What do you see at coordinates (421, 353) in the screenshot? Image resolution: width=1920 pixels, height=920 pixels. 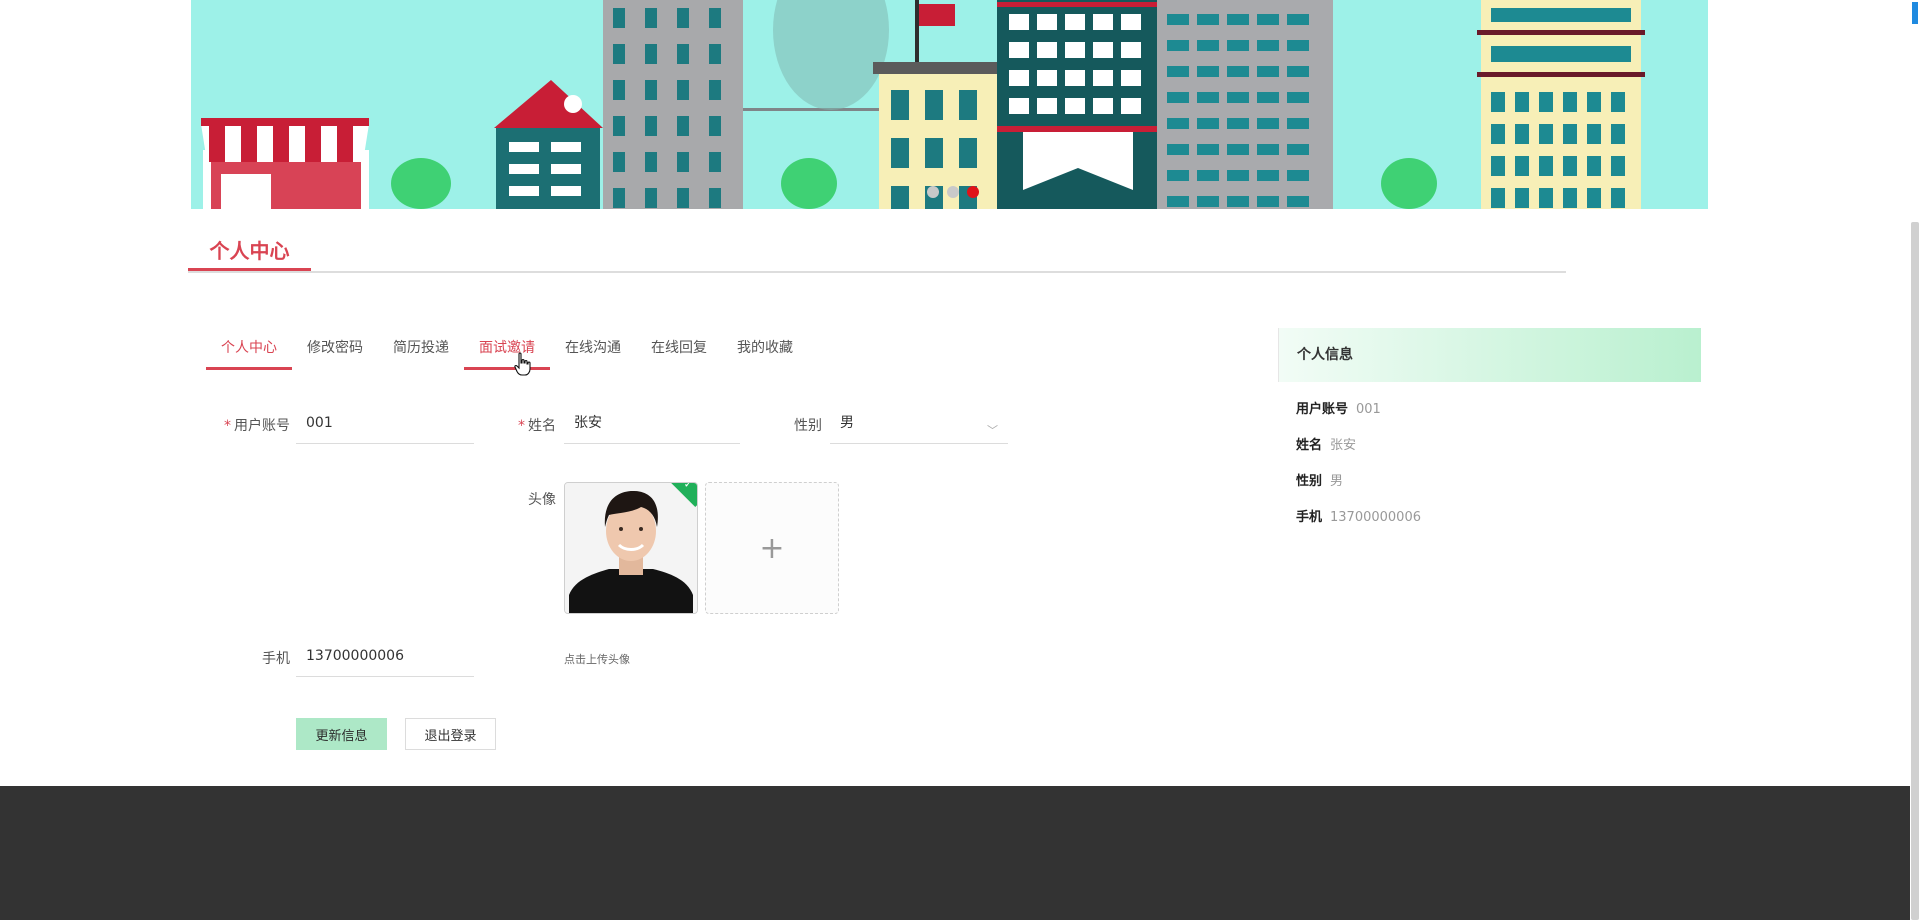 I see `tab-resume-submissions: 简历投递` at bounding box center [421, 353].